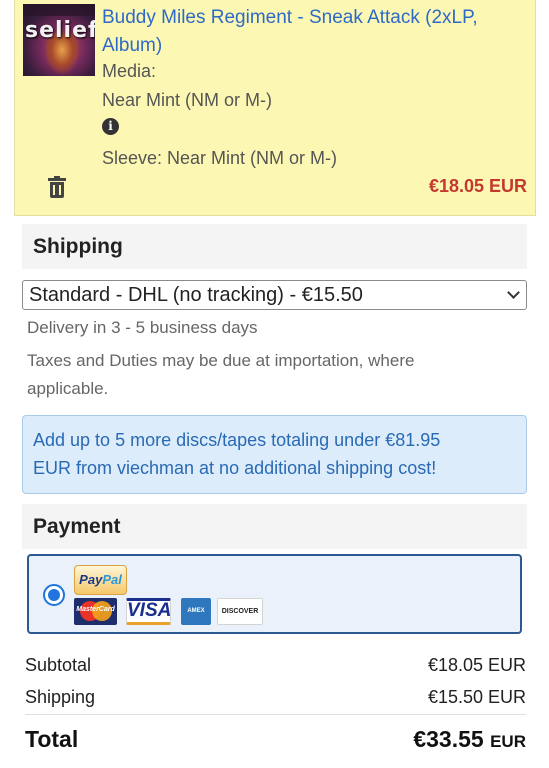 This screenshot has height=768, width=549. I want to click on payment-heading: Payment, so click(274, 526).